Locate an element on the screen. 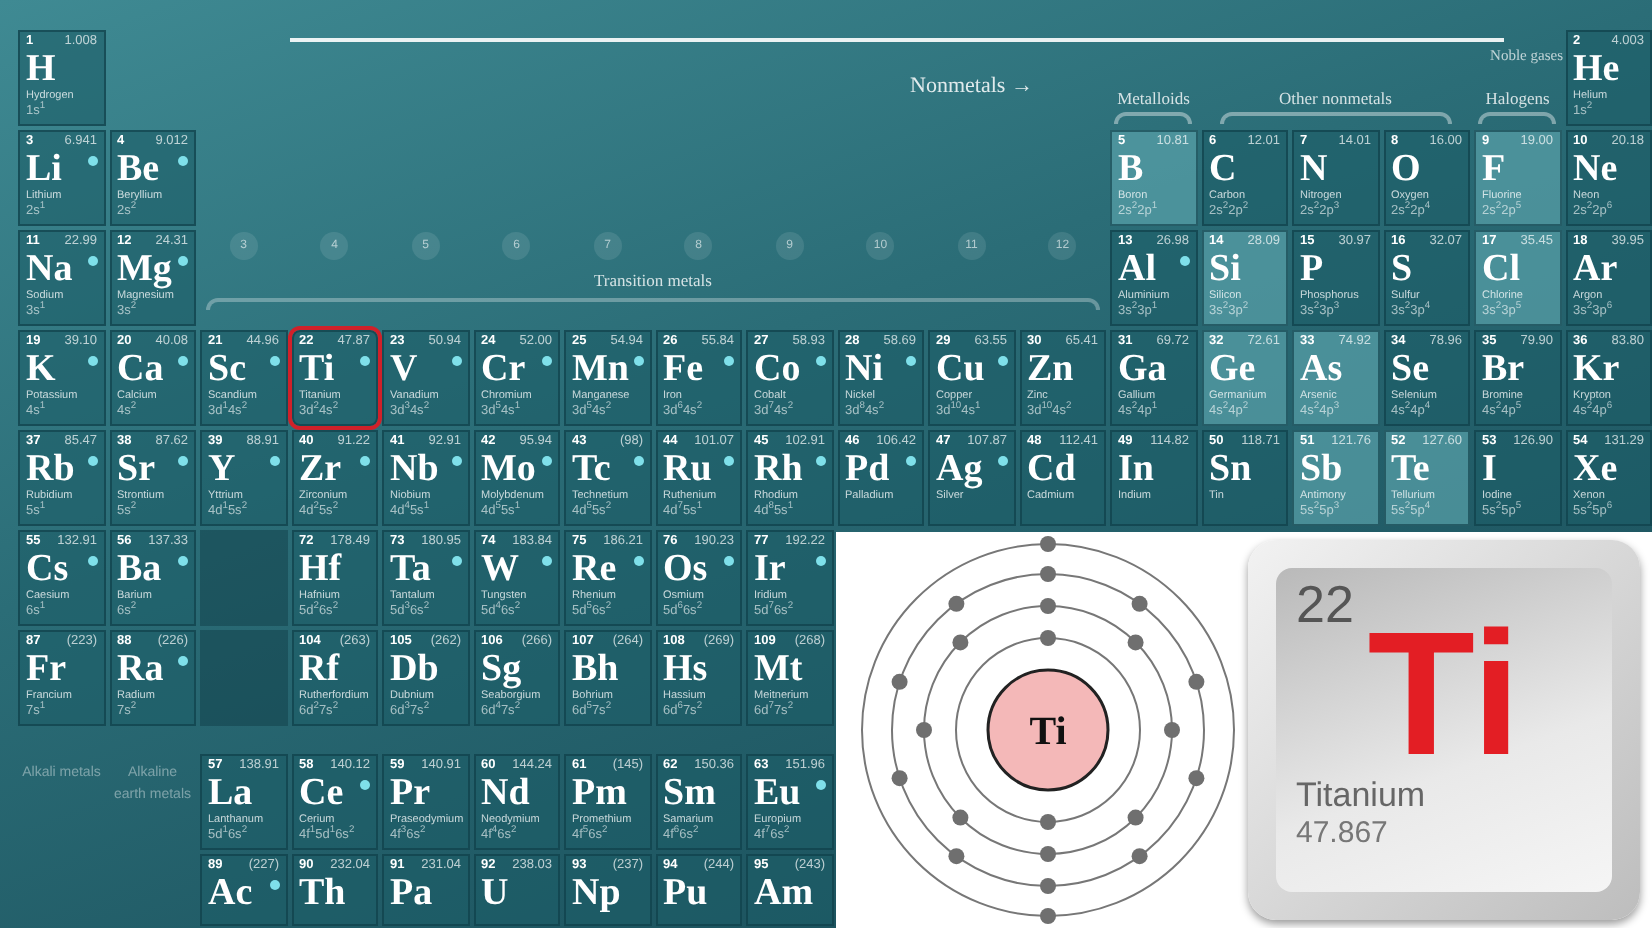 Image resolution: width=1652 pixels, height=928 pixels. element-symbol: S is located at coordinates (1402, 269).